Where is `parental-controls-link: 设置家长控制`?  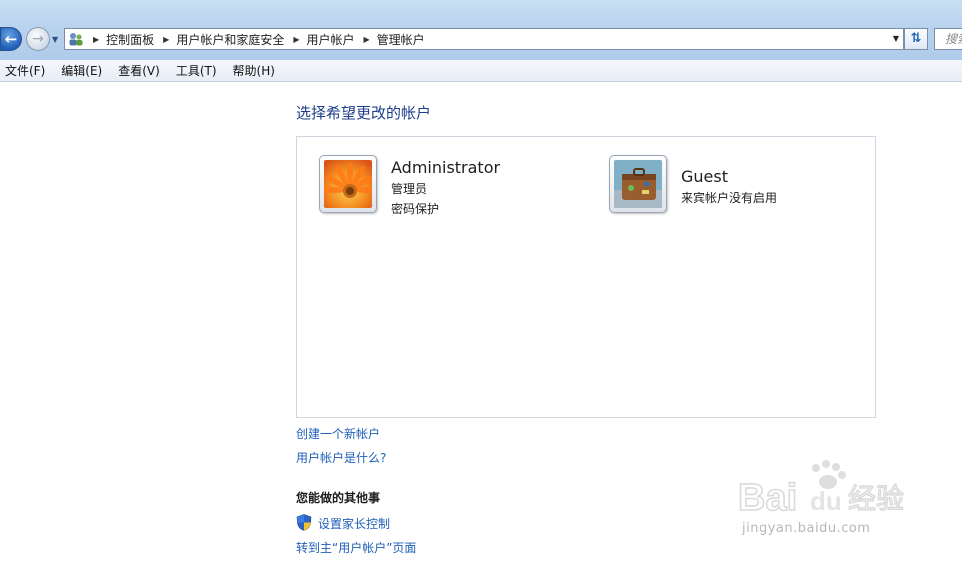 parental-controls-link: 设置家长控制 is located at coordinates (354, 523).